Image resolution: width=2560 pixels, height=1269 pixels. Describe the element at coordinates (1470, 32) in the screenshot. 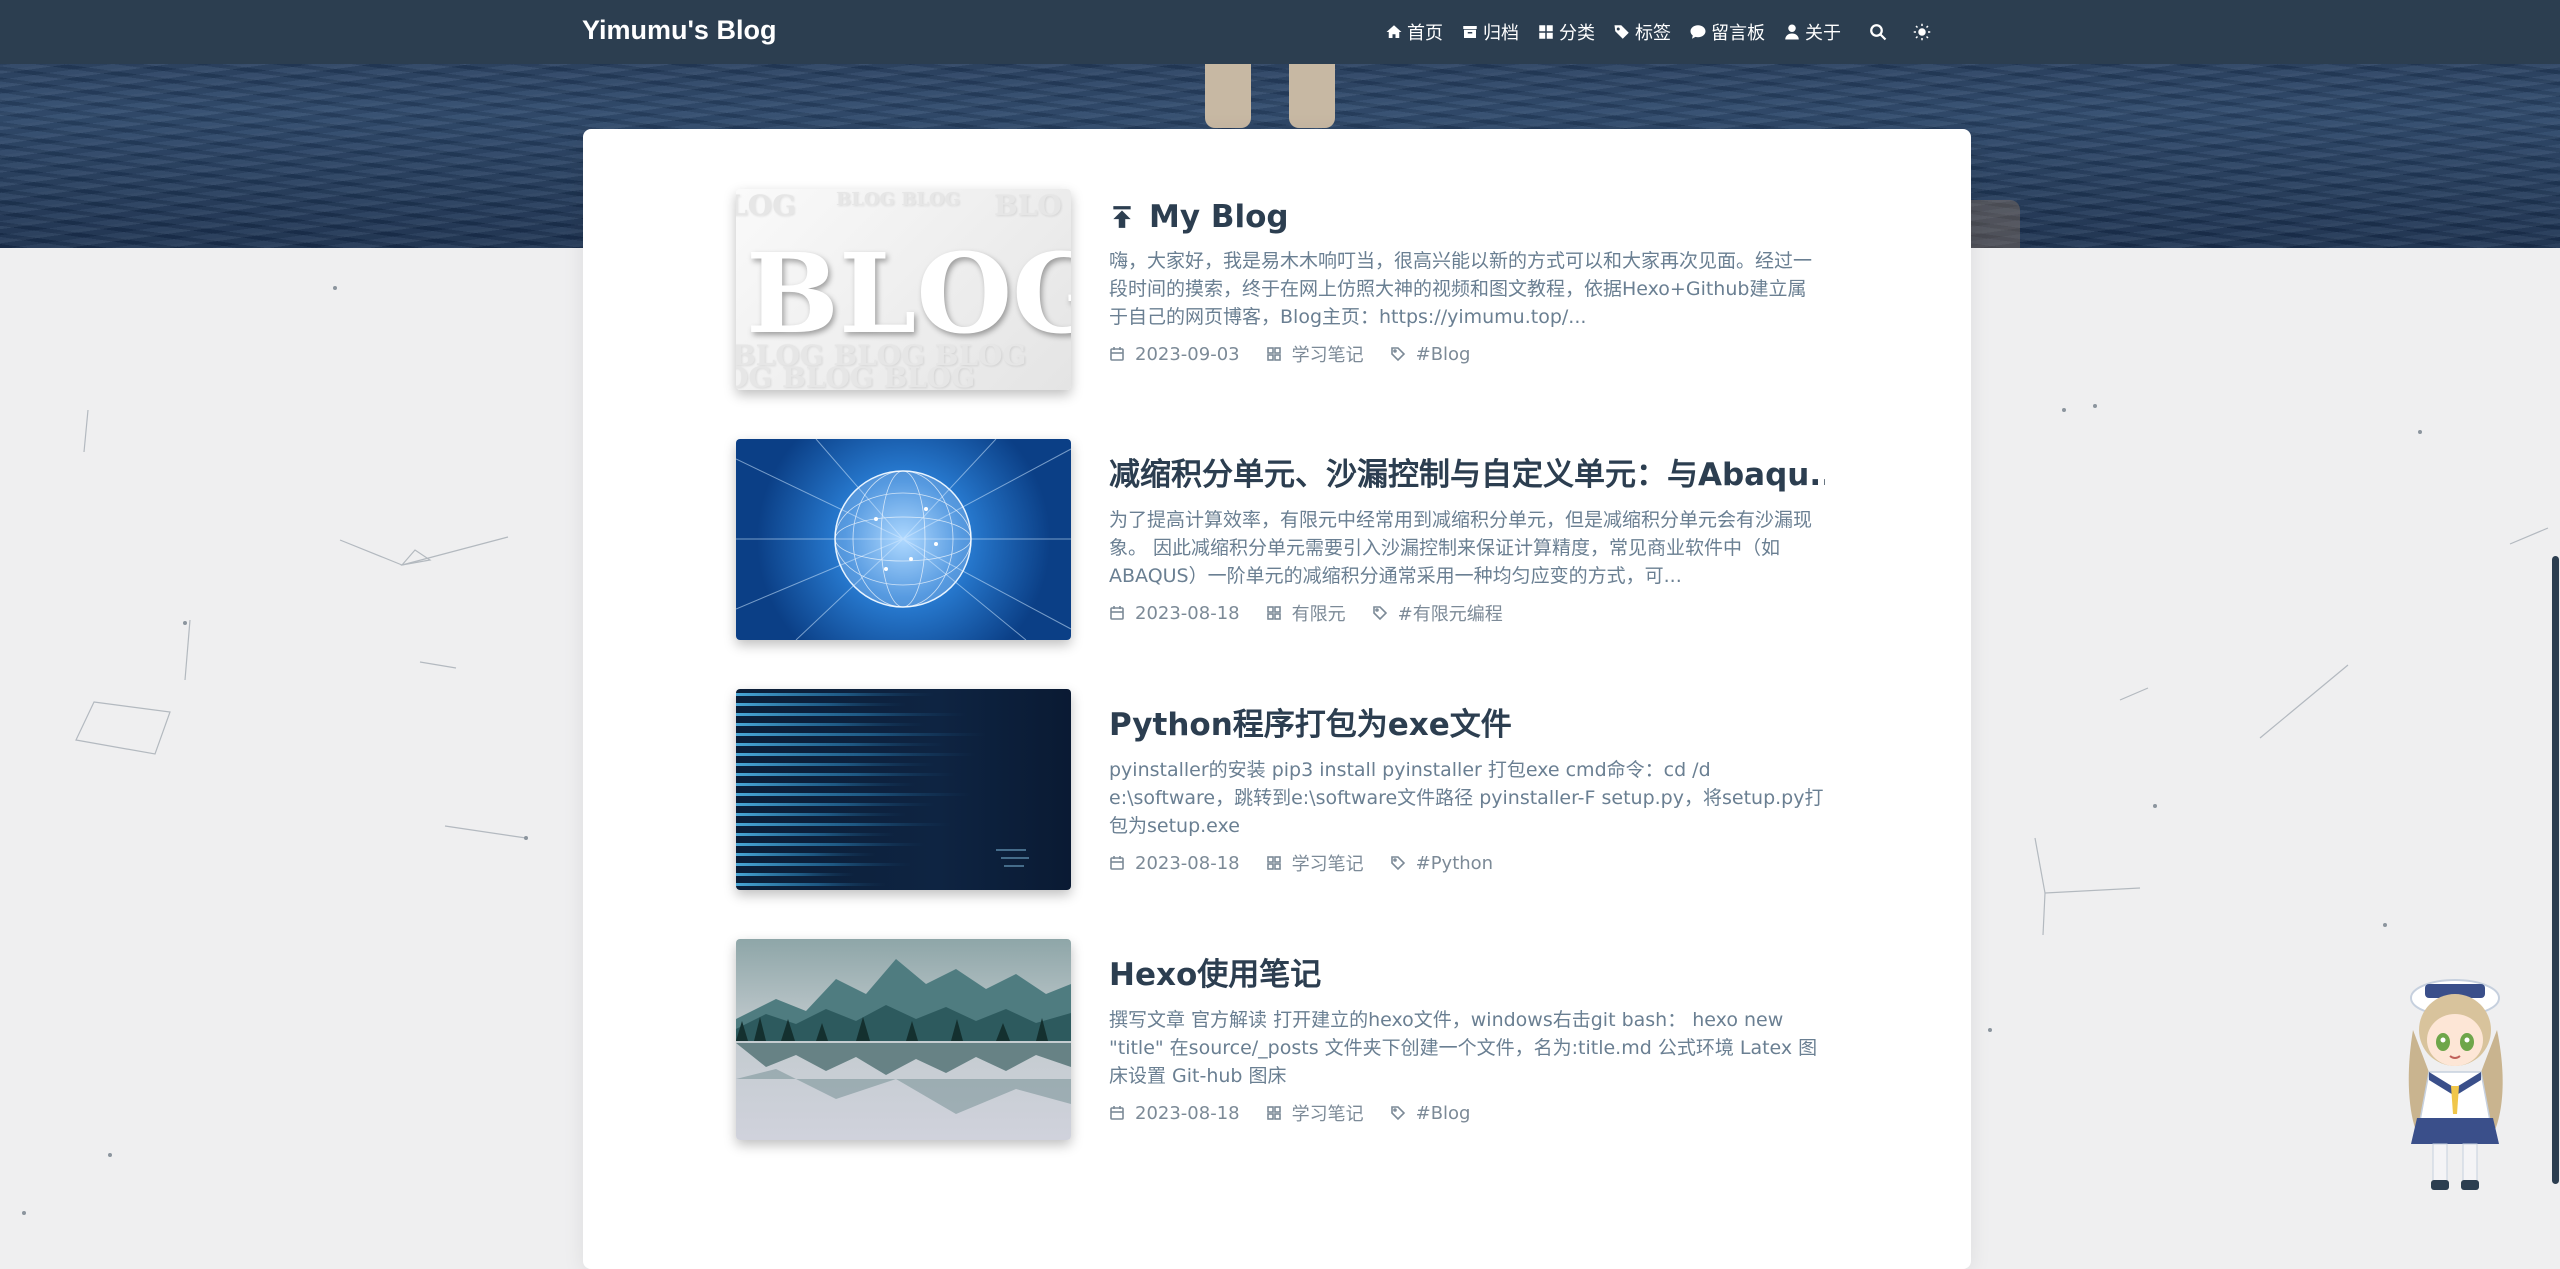

I see `archive-icon` at that location.